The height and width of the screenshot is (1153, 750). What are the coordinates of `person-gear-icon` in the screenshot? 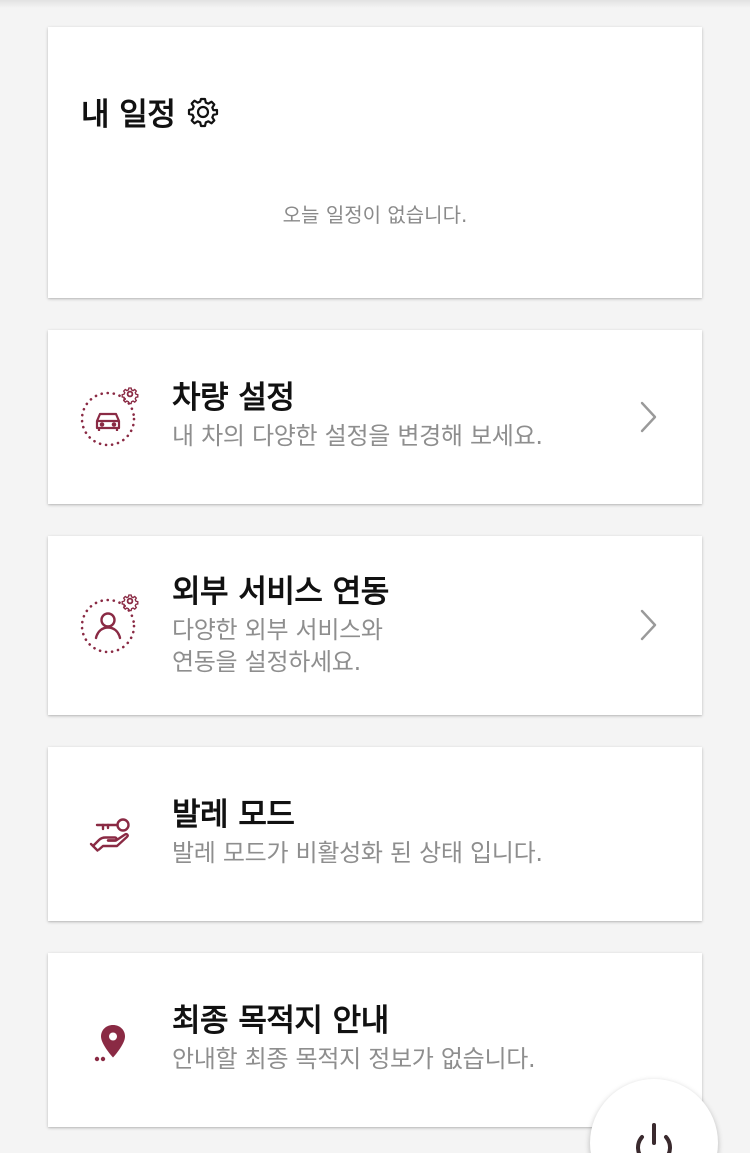 It's located at (111, 624).